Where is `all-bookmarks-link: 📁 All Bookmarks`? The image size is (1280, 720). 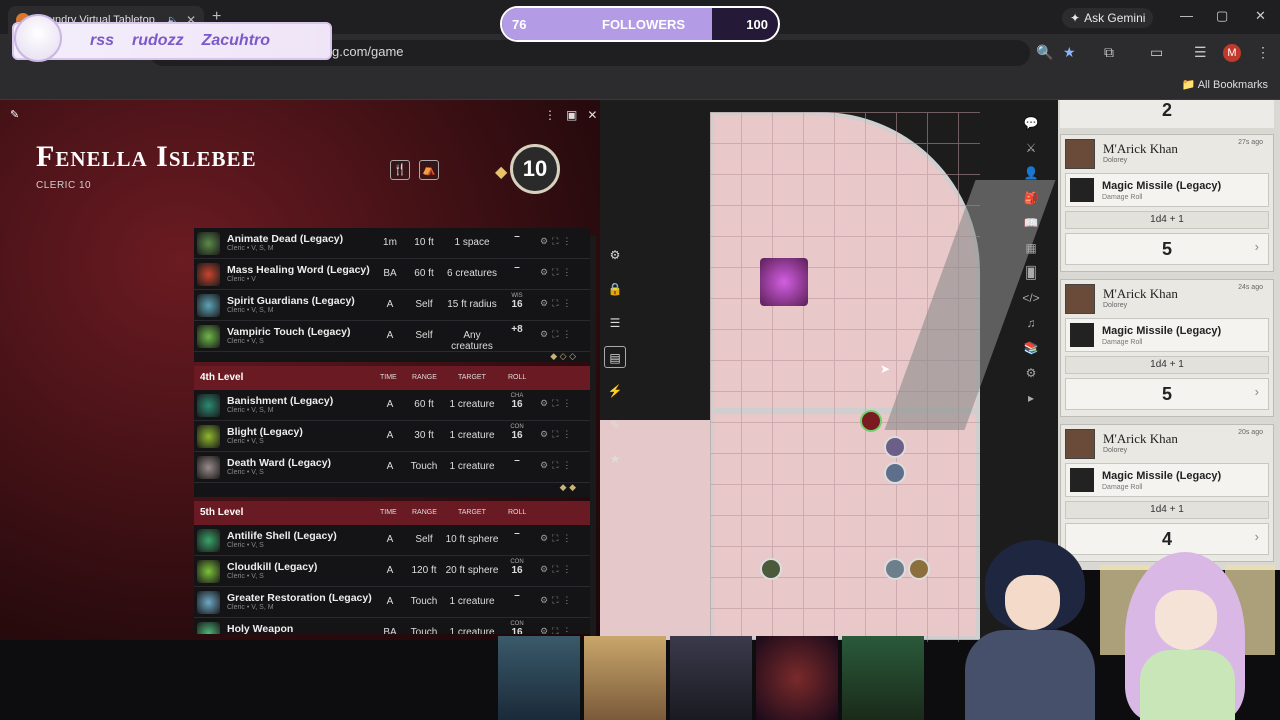
all-bookmarks-link: 📁 All Bookmarks is located at coordinates (1225, 84).